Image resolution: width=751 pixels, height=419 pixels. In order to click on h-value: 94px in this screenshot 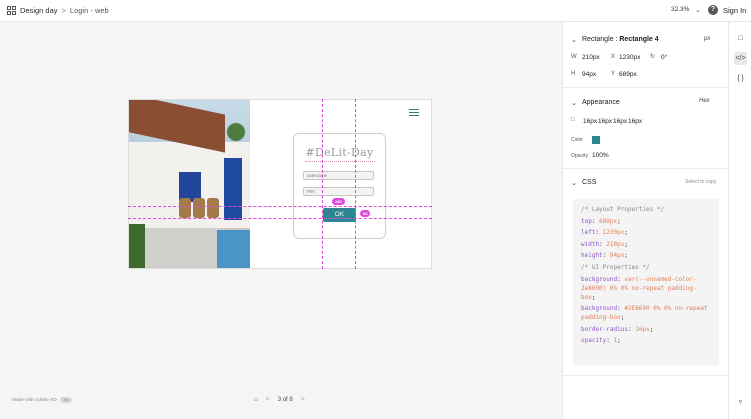, I will do `click(589, 74)`.